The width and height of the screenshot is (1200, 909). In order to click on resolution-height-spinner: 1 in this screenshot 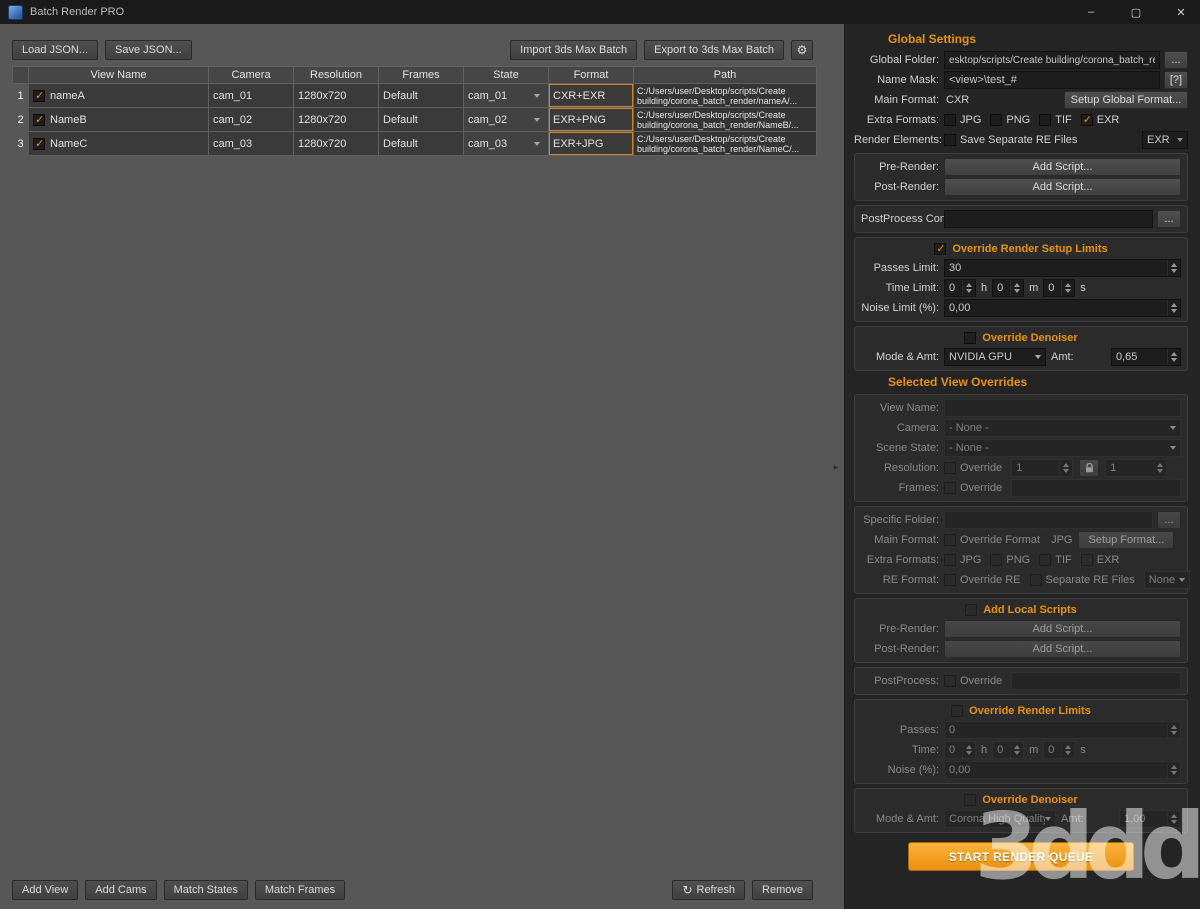, I will do `click(1136, 468)`.